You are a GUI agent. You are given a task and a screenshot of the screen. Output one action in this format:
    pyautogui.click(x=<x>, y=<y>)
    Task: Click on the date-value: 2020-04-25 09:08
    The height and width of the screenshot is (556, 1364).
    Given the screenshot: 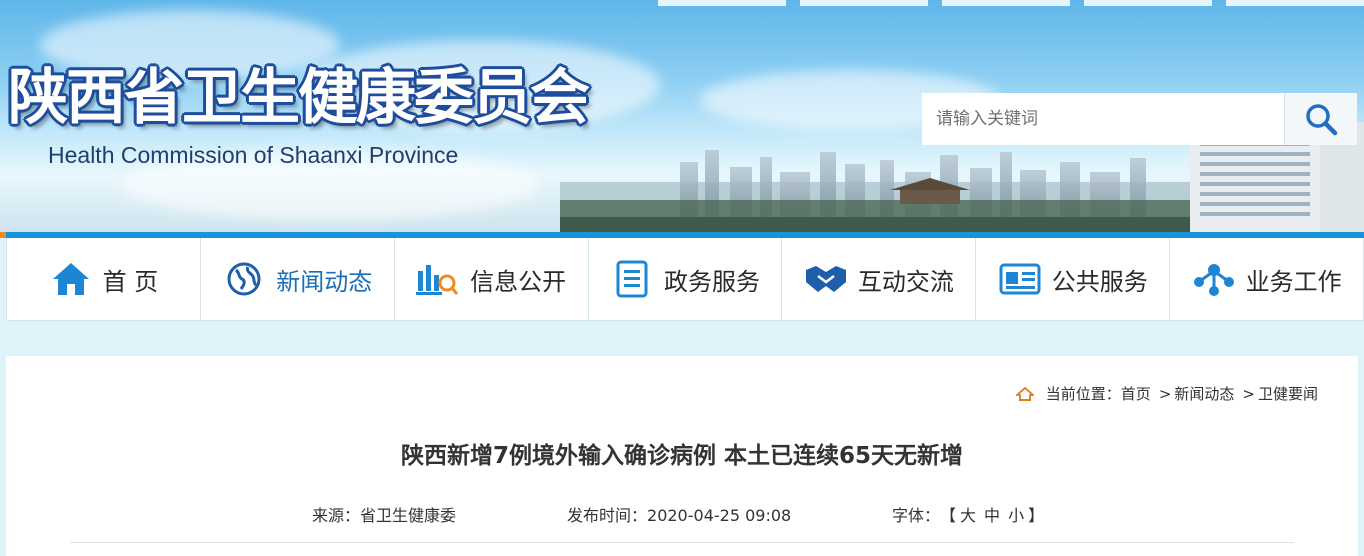 What is the action you would take?
    pyautogui.click(x=719, y=515)
    